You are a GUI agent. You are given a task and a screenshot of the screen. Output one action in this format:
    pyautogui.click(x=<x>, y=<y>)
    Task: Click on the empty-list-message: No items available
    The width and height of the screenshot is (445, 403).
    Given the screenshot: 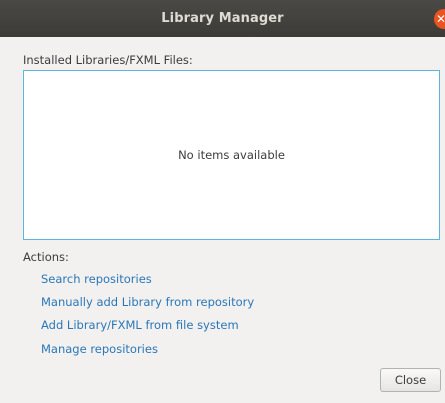 What is the action you would take?
    pyautogui.click(x=231, y=155)
    